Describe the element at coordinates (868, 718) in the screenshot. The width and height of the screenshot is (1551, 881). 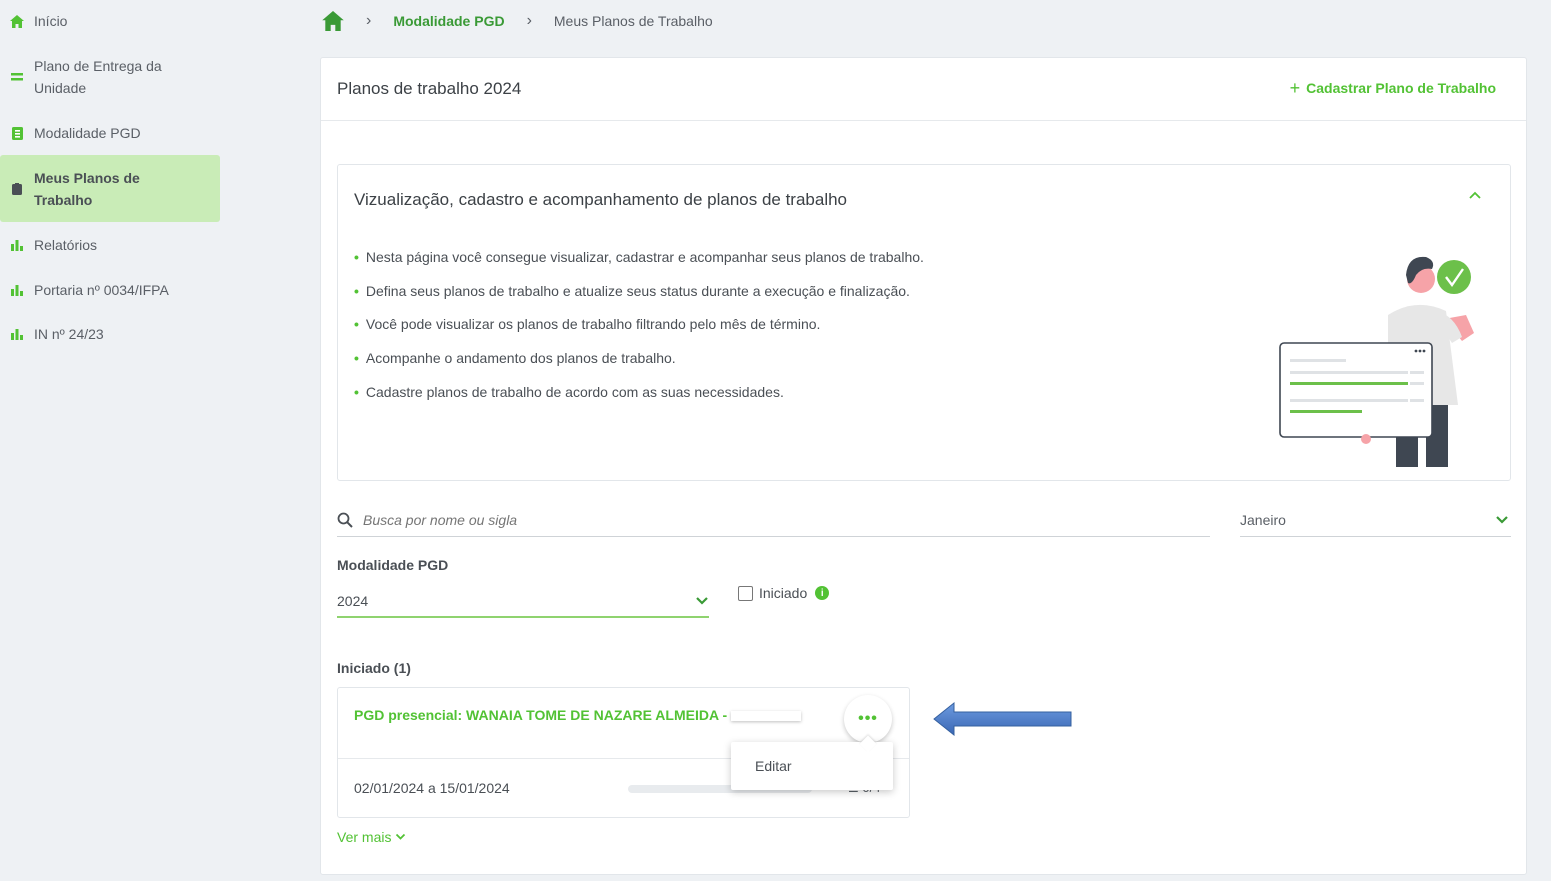
I see `more-dots-icon: •••` at that location.